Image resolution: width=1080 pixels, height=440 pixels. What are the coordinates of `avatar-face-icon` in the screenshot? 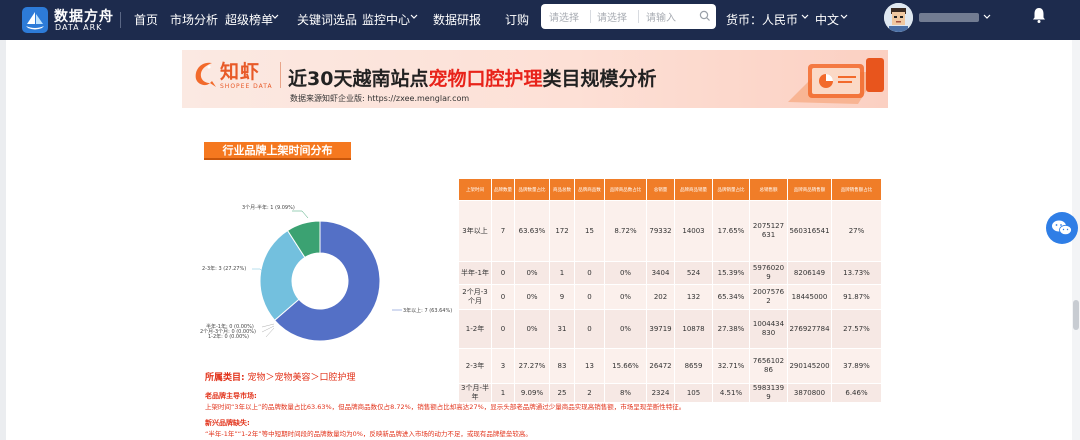 It's located at (898, 17).